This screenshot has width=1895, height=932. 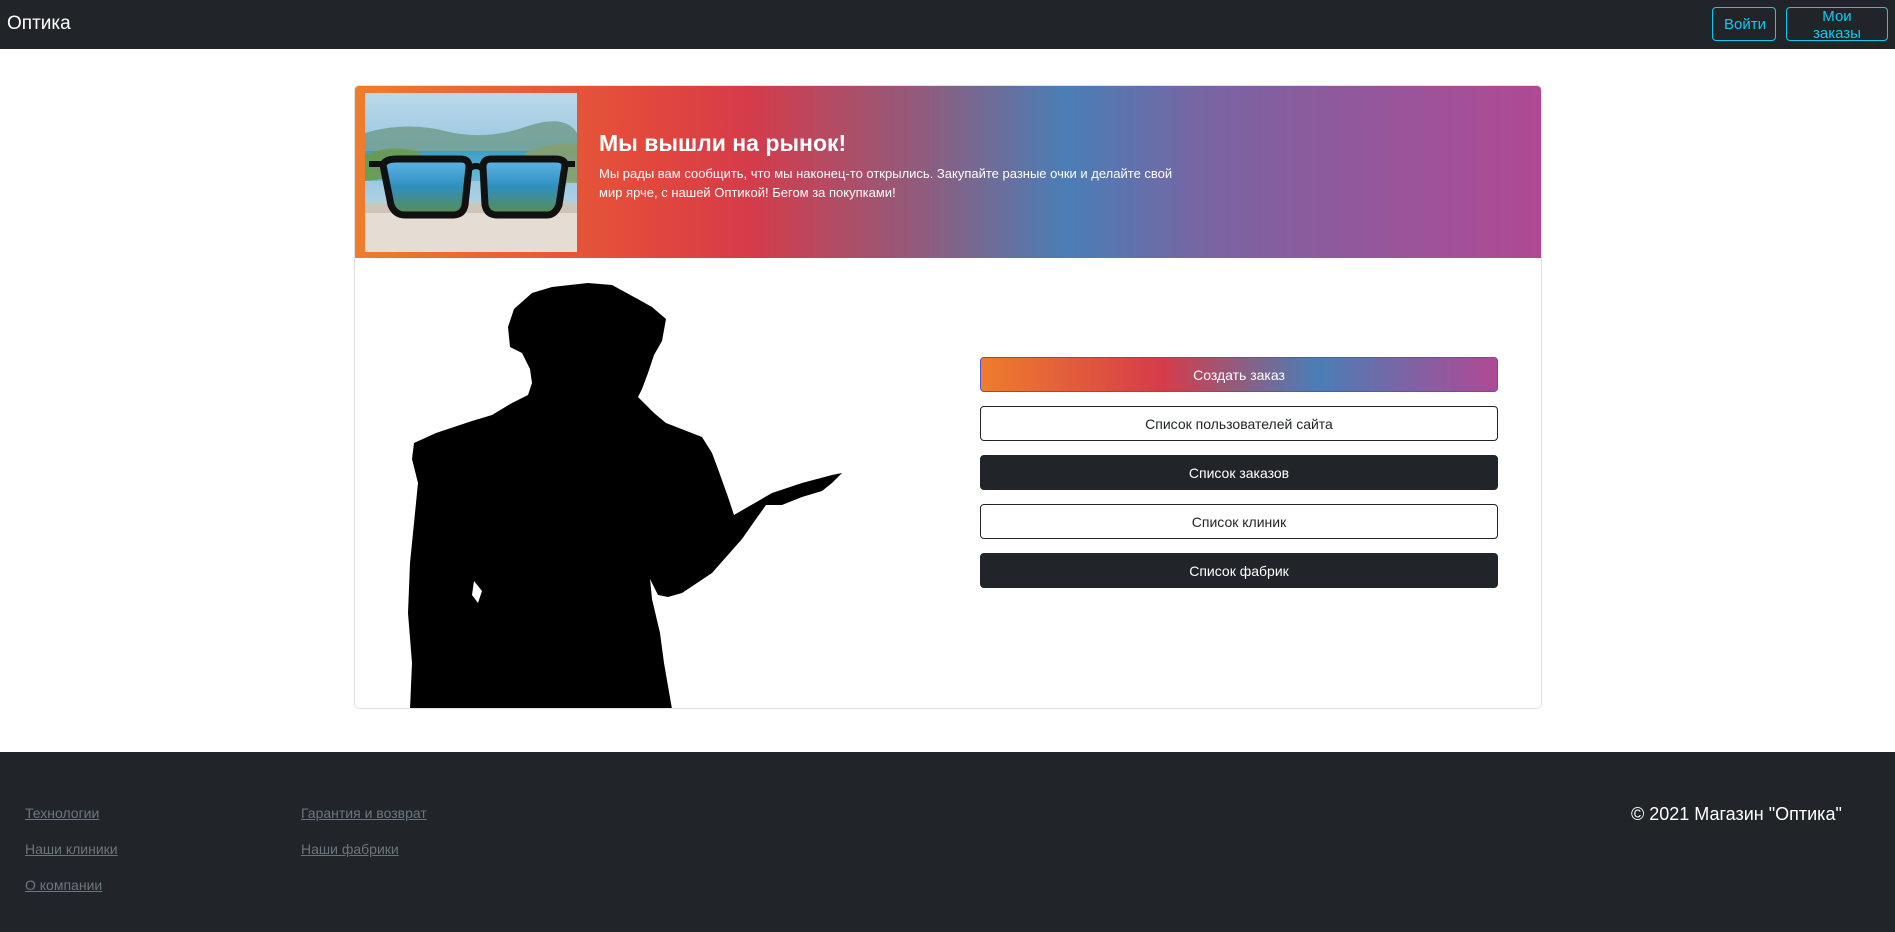 I want to click on my-orders-button: Мои заказы, so click(x=1837, y=24).